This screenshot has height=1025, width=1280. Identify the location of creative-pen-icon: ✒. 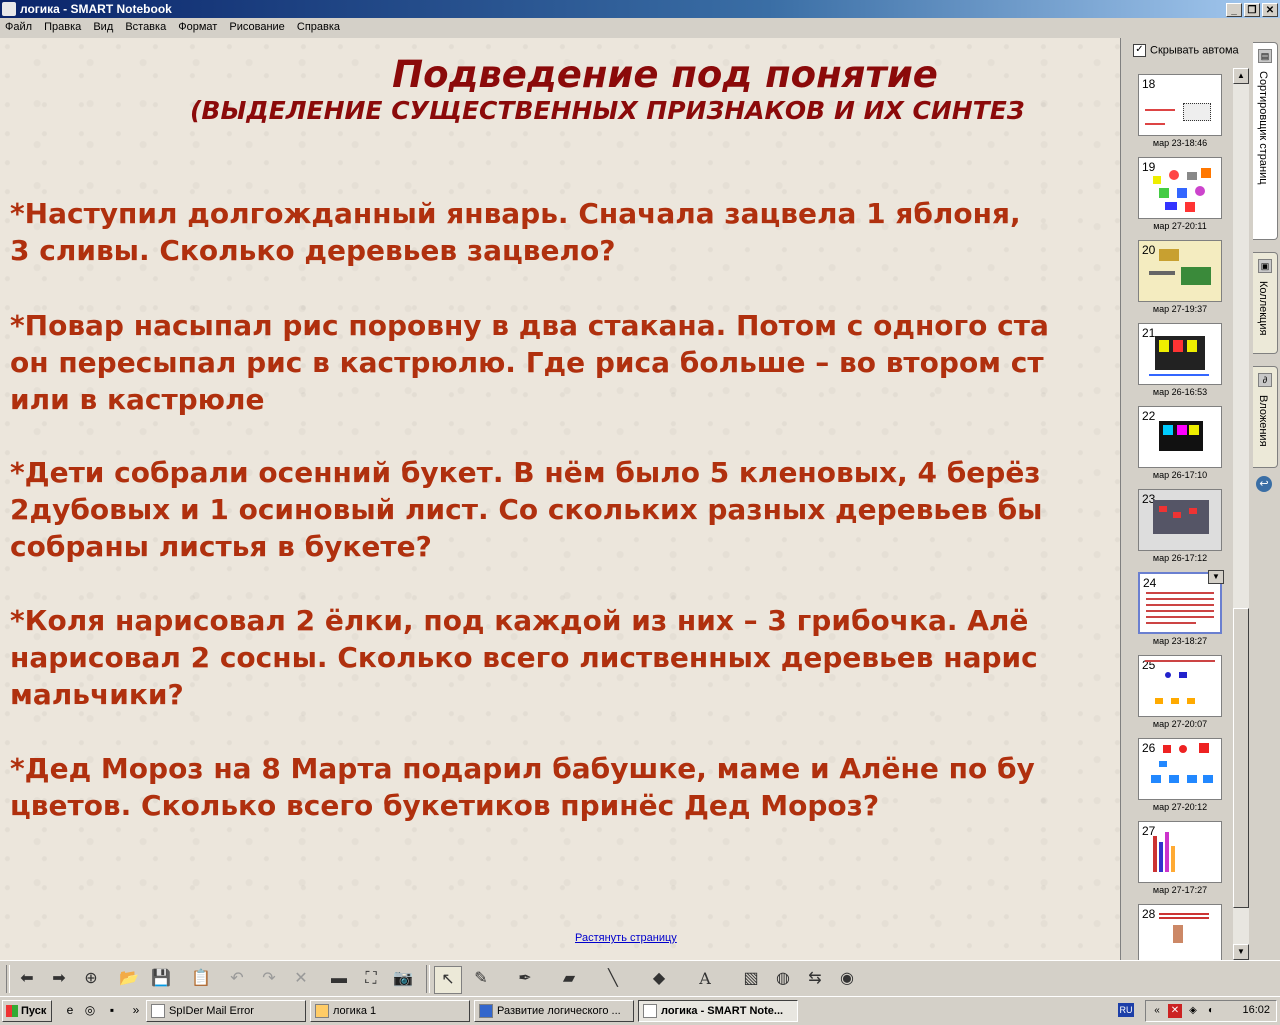
(525, 979).